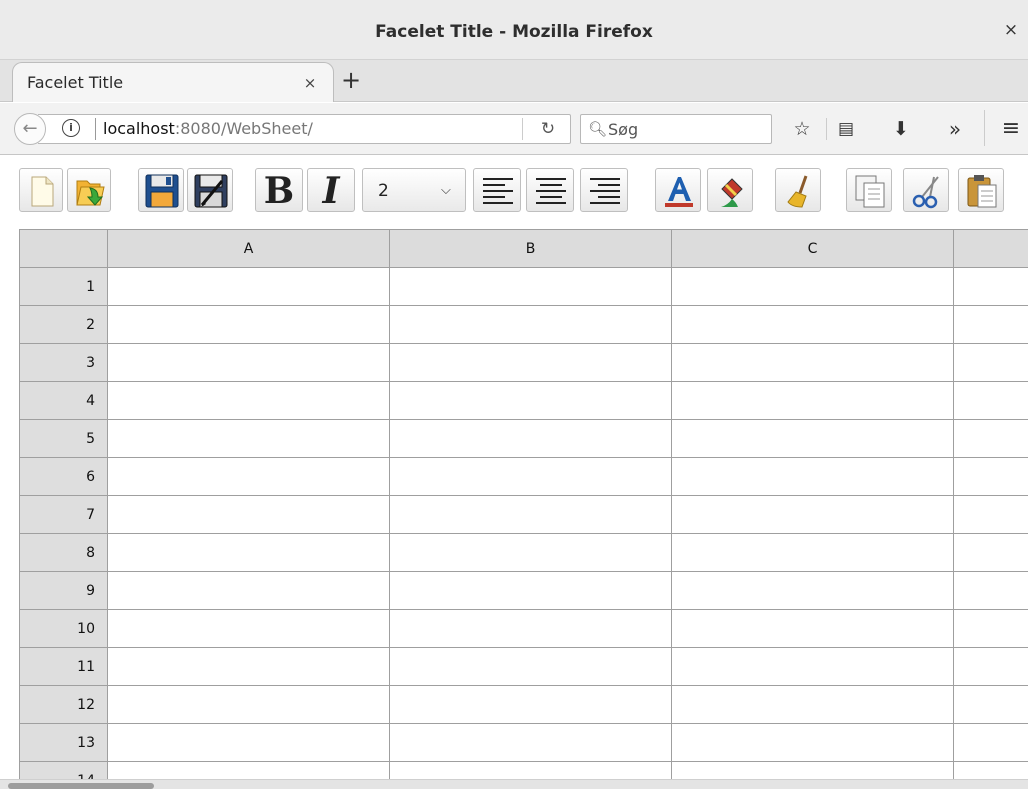  I want to click on tab-facelet-title: Facelet Title ×, so click(173, 82).